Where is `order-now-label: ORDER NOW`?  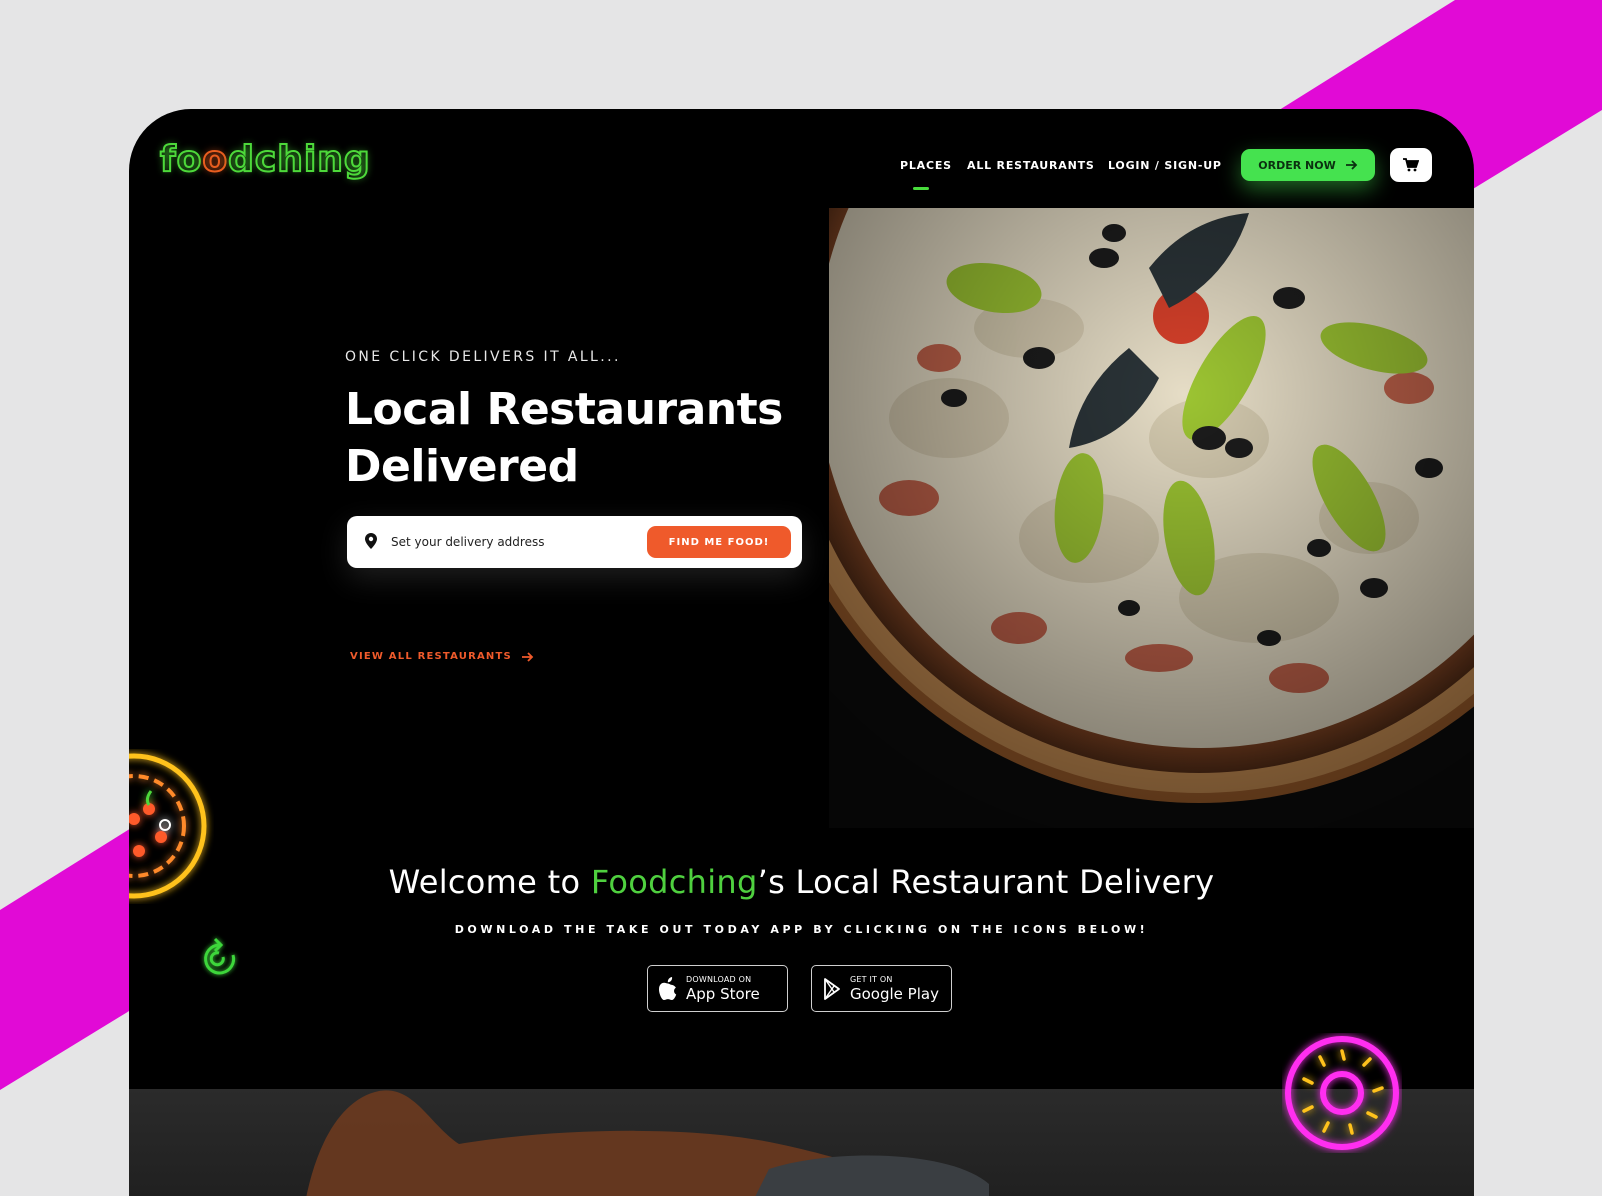
order-now-label: ORDER NOW is located at coordinates (1297, 165).